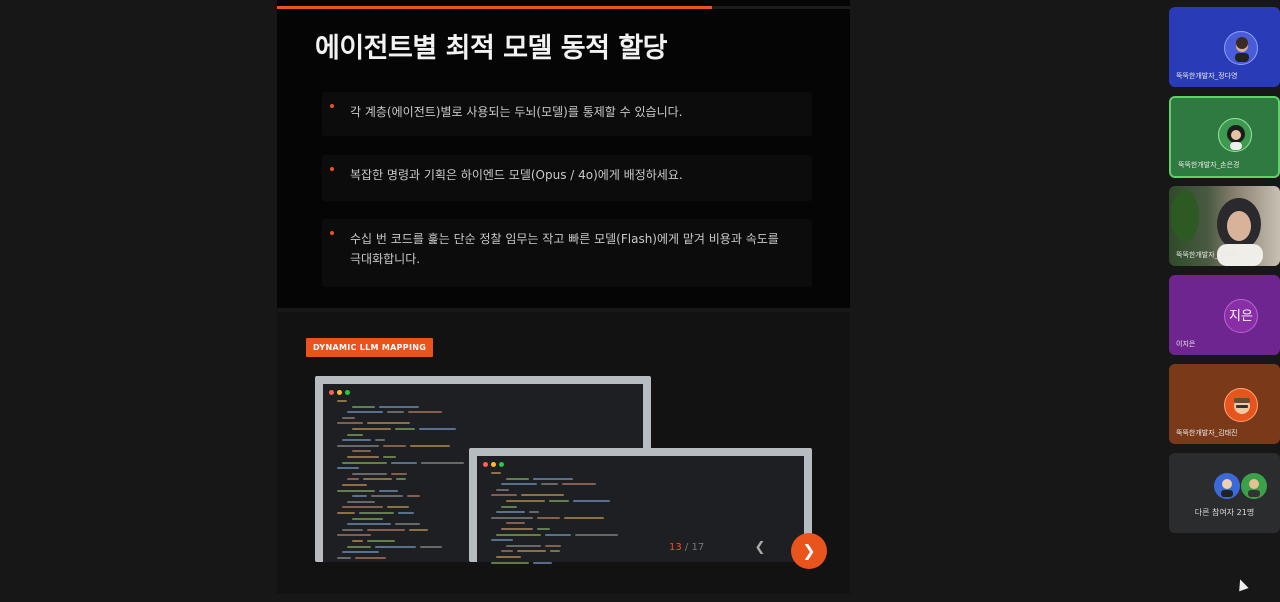  I want to click on next-slide-button: ❯, so click(809, 551).